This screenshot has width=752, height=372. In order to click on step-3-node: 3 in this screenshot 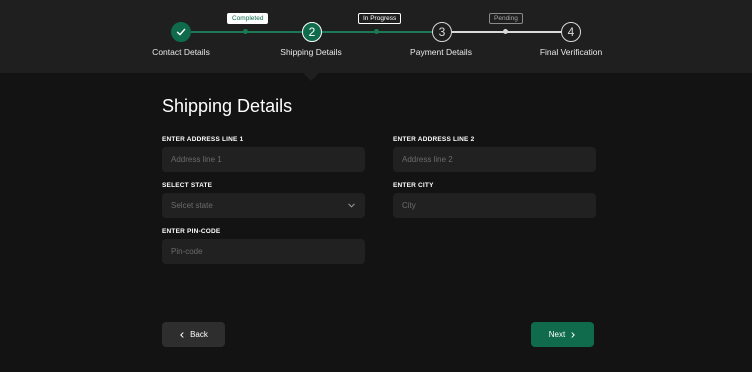, I will do `click(442, 32)`.